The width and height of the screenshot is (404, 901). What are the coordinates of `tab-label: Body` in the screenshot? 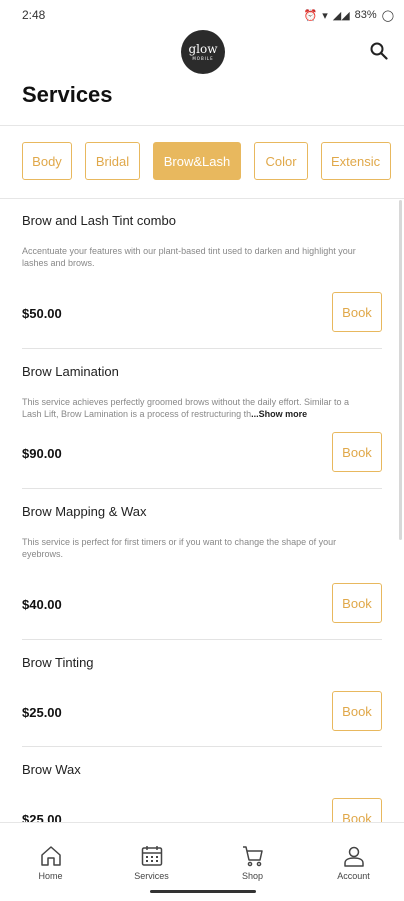 It's located at (47, 161).